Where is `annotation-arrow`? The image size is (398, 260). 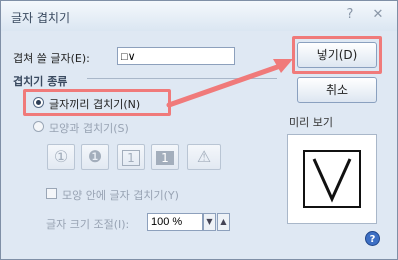
annotation-arrow is located at coordinates (229, 83).